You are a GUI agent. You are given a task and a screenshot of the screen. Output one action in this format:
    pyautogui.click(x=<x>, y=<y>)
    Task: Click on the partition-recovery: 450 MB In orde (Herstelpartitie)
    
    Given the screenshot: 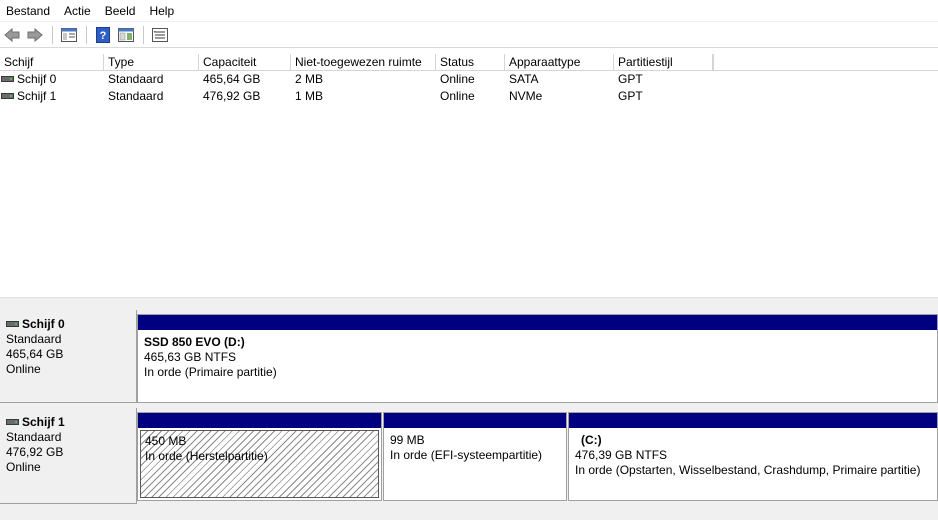 What is the action you would take?
    pyautogui.click(x=259, y=456)
    